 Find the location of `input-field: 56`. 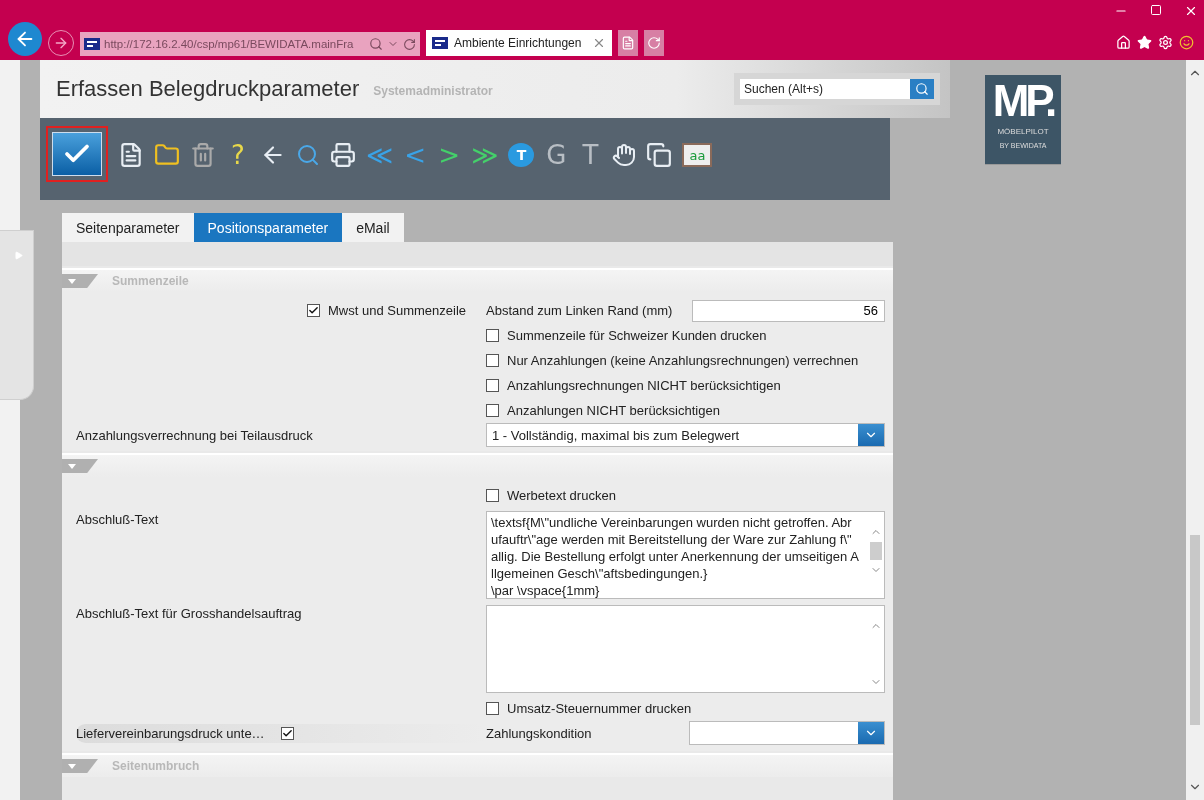

input-field: 56 is located at coordinates (788, 310).